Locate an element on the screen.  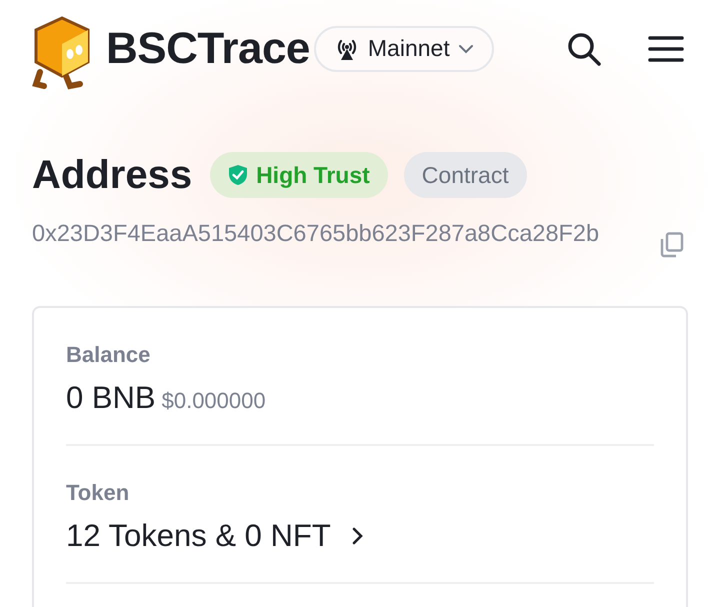
brand-name: BSCTrace is located at coordinates (208, 49).